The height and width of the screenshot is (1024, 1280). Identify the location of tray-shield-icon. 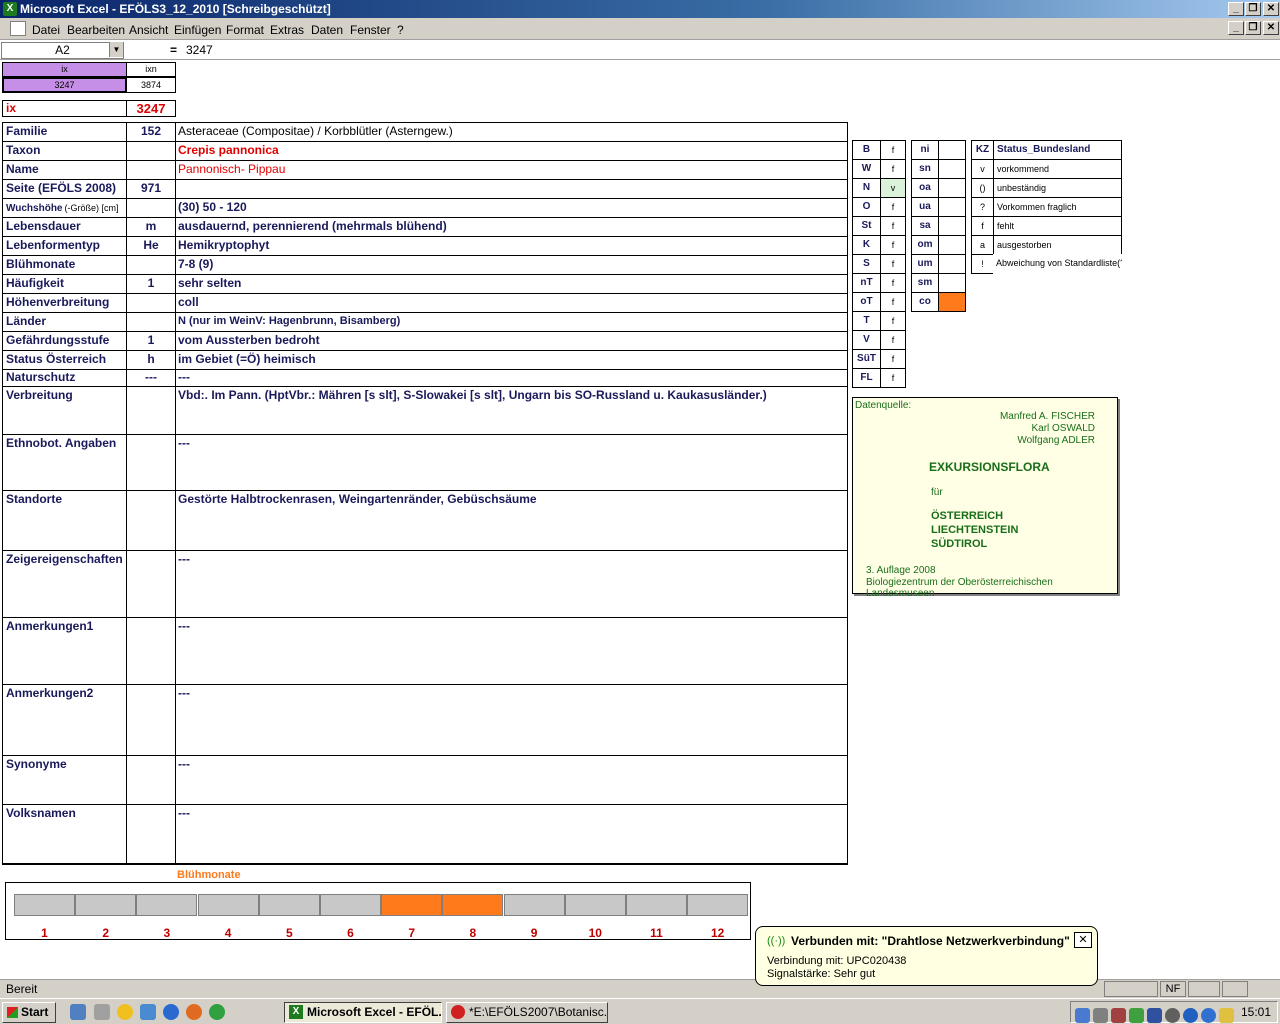
(1154, 1015).